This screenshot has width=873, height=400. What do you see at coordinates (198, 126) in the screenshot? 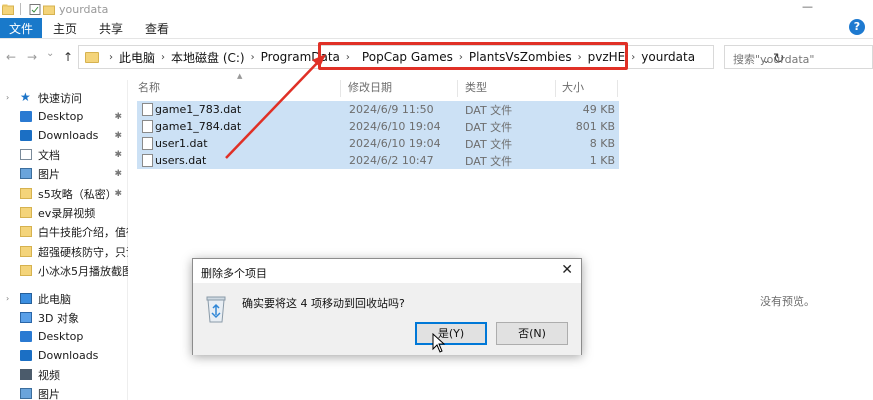
I see `file-name: game1_784.dat` at bounding box center [198, 126].